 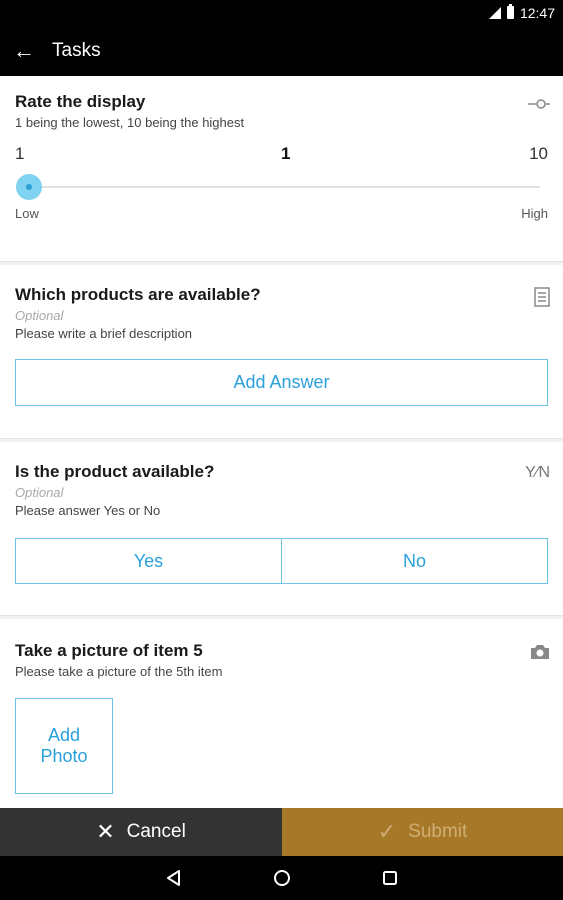 I want to click on submit-button: ✓ Submit, so click(x=422, y=832).